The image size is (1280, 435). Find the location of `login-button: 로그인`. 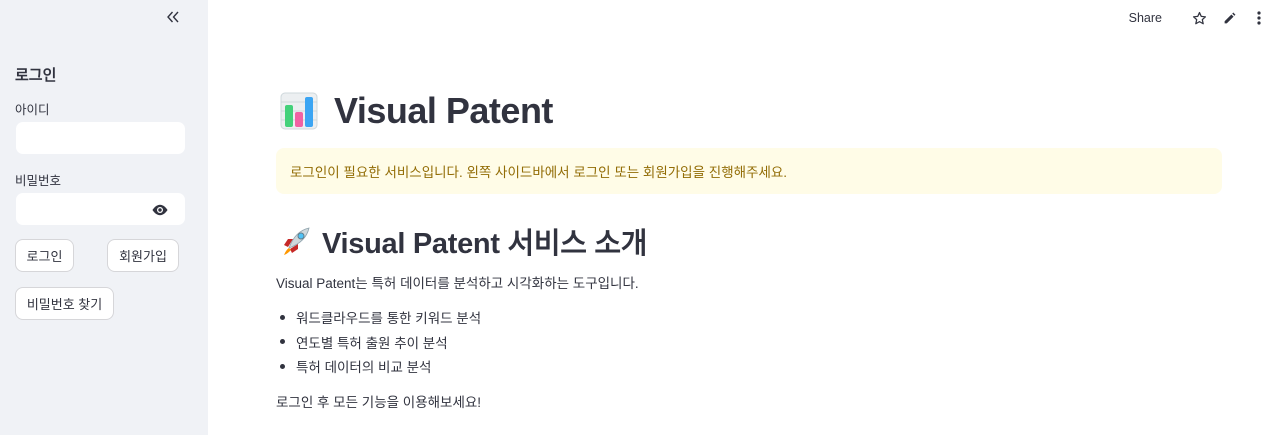

login-button: 로그인 is located at coordinates (44, 255).